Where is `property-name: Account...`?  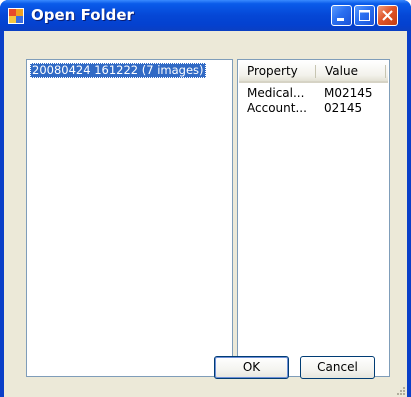
property-name: Account... is located at coordinates (277, 108).